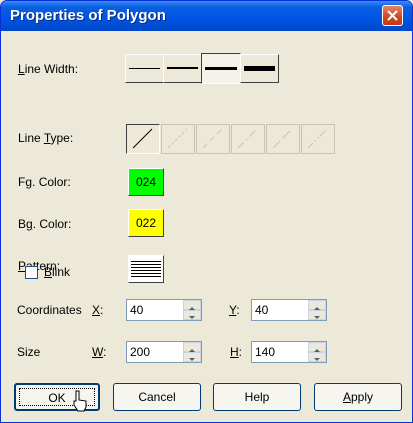 This screenshot has width=413, height=423. Describe the element at coordinates (192, 347) in the screenshot. I see `size-w-increment` at that location.